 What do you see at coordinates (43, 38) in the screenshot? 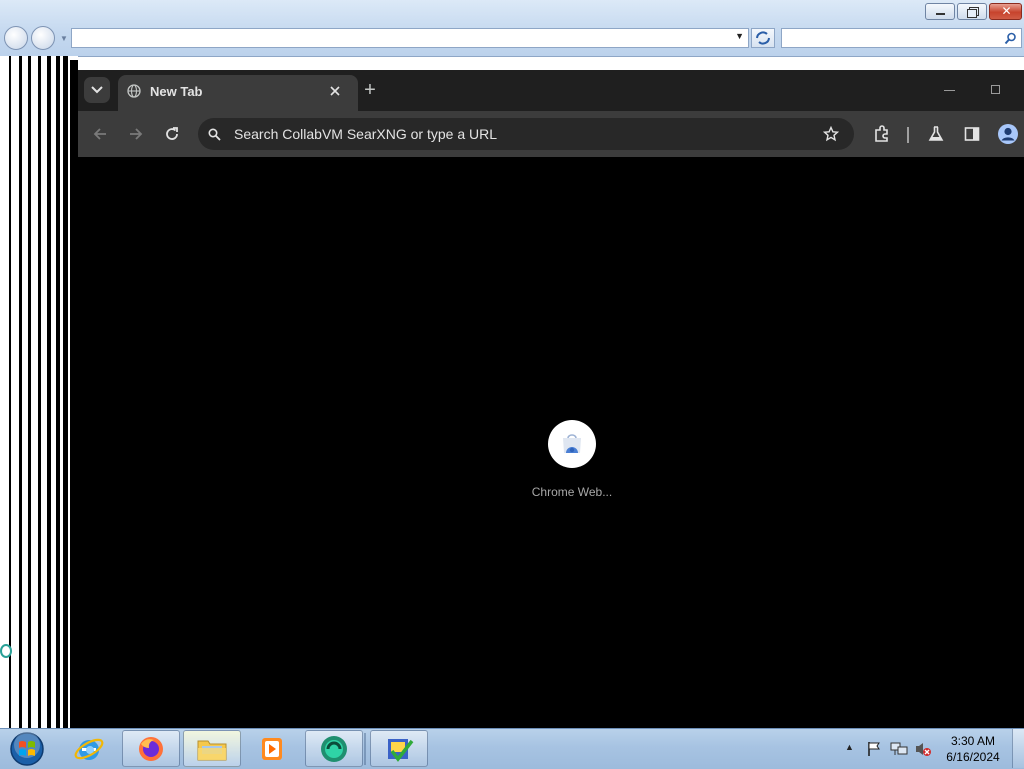
I see `ie-forward-button` at bounding box center [43, 38].